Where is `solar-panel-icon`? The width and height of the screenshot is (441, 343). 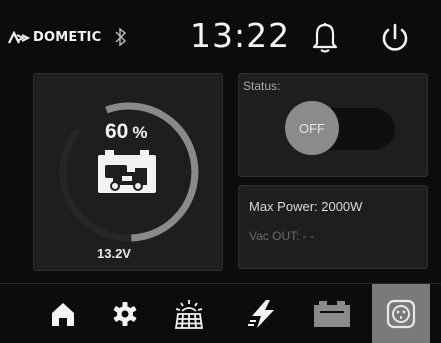 solar-panel-icon is located at coordinates (189, 314).